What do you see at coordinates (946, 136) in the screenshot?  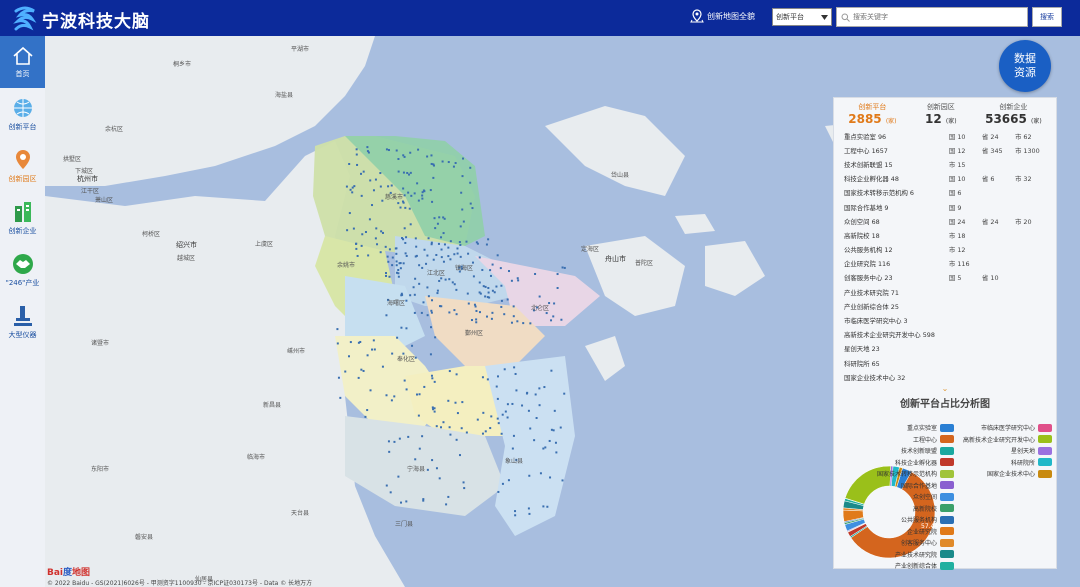 I see `platform-row: 重点实验室 96 国 10 省 24 市 62` at bounding box center [946, 136].